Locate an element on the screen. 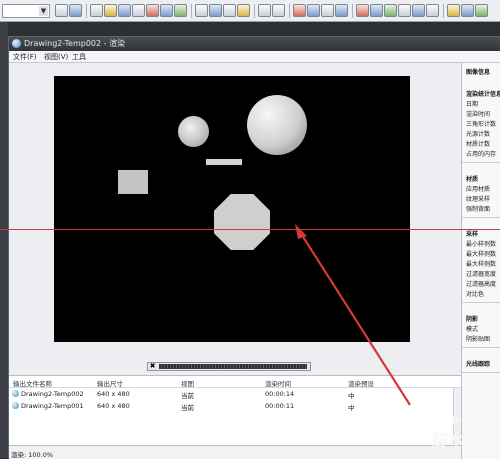  window-app-icon is located at coordinates (16, 43).